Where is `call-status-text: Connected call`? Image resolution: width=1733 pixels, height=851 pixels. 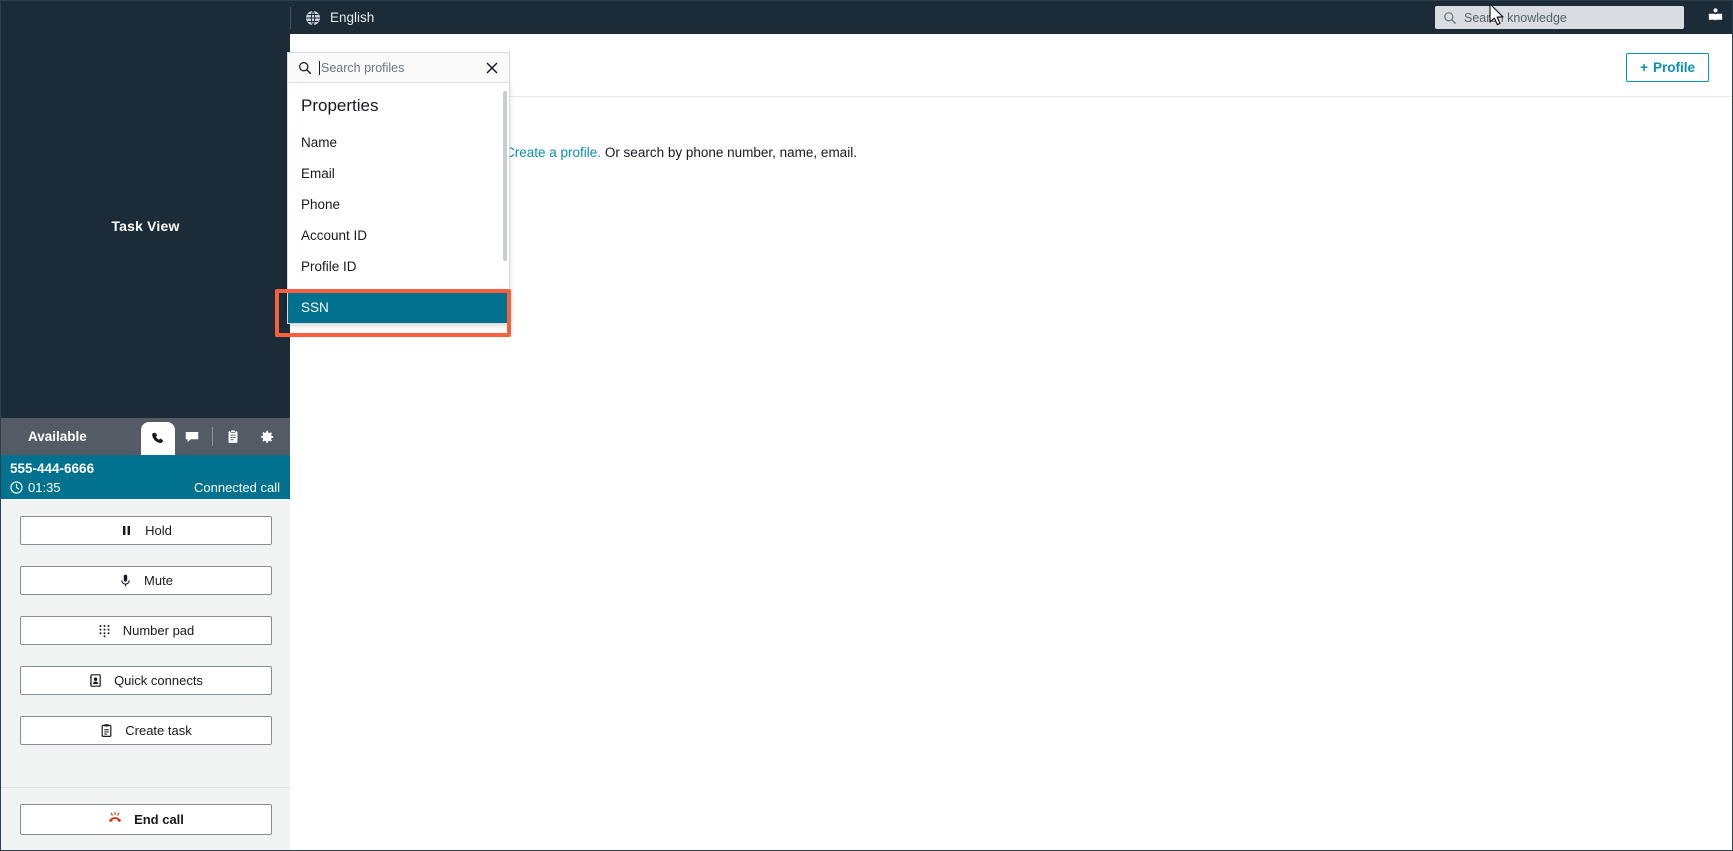
call-status-text: Connected call is located at coordinates (237, 487).